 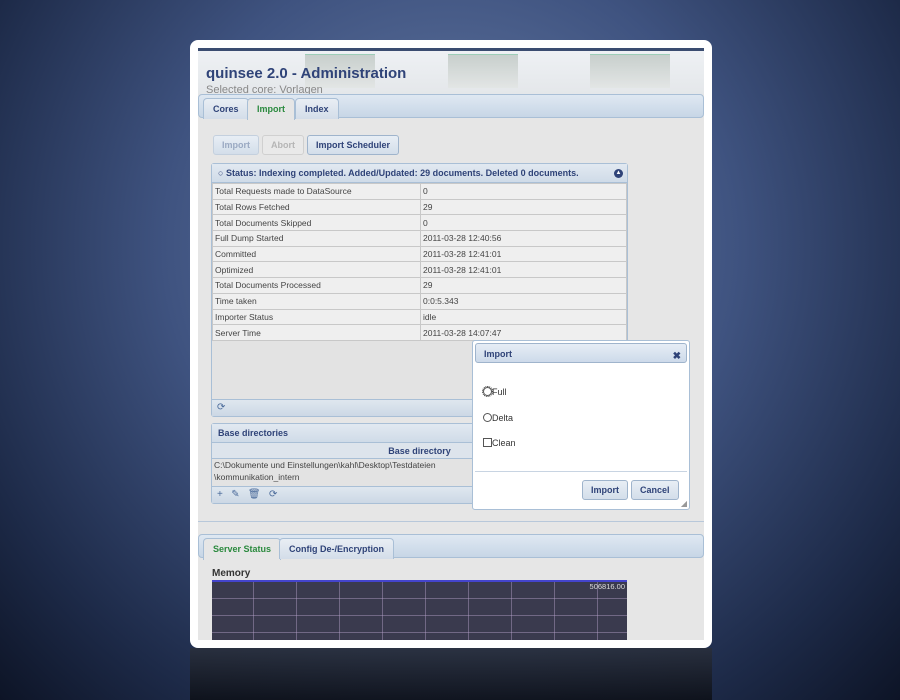 I want to click on delete-icon: 🗑, so click(x=254, y=494).